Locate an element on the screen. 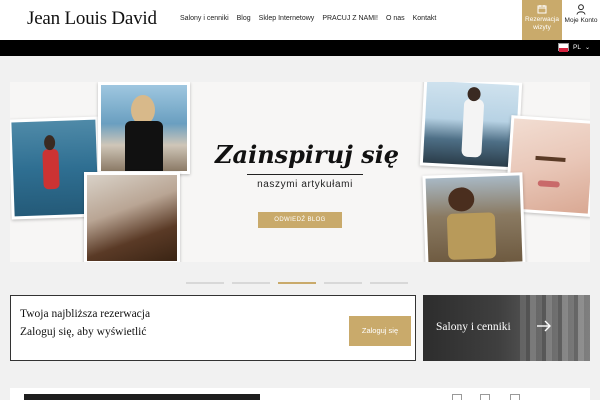  hero-photo-woman-on-rocks is located at coordinates (471, 126).